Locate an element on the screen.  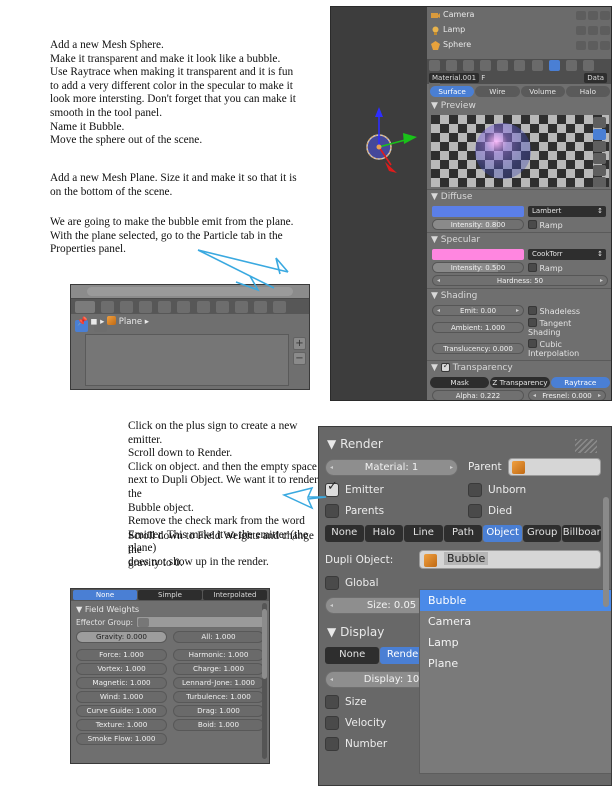
unborn-checkbox is located at coordinates (475, 490).